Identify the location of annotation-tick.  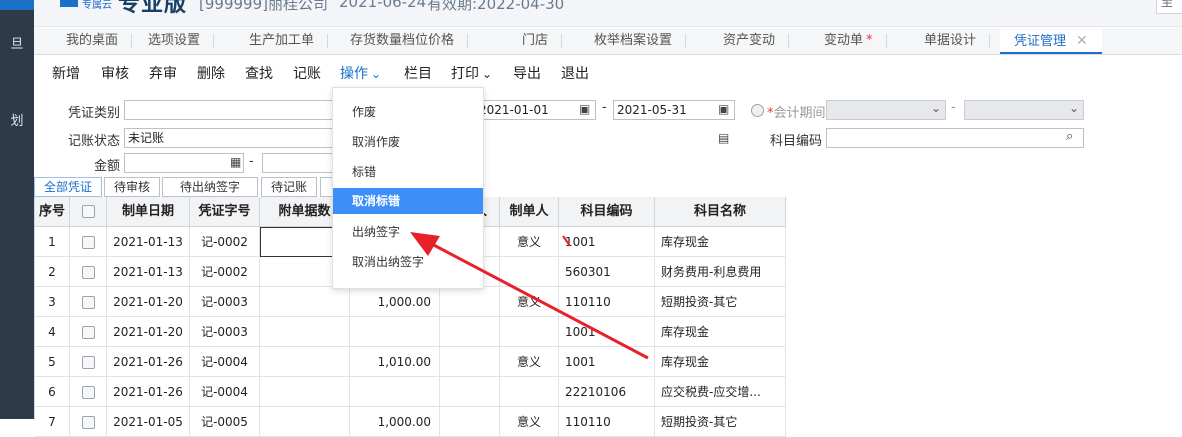
(566, 241).